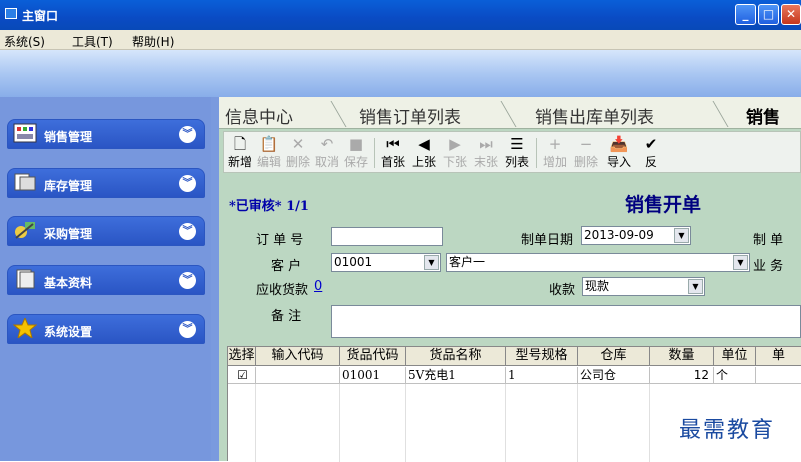 Image resolution: width=801 pixels, height=462 pixels. What do you see at coordinates (763, 115) in the screenshot?
I see `tab-sales: 销售` at bounding box center [763, 115].